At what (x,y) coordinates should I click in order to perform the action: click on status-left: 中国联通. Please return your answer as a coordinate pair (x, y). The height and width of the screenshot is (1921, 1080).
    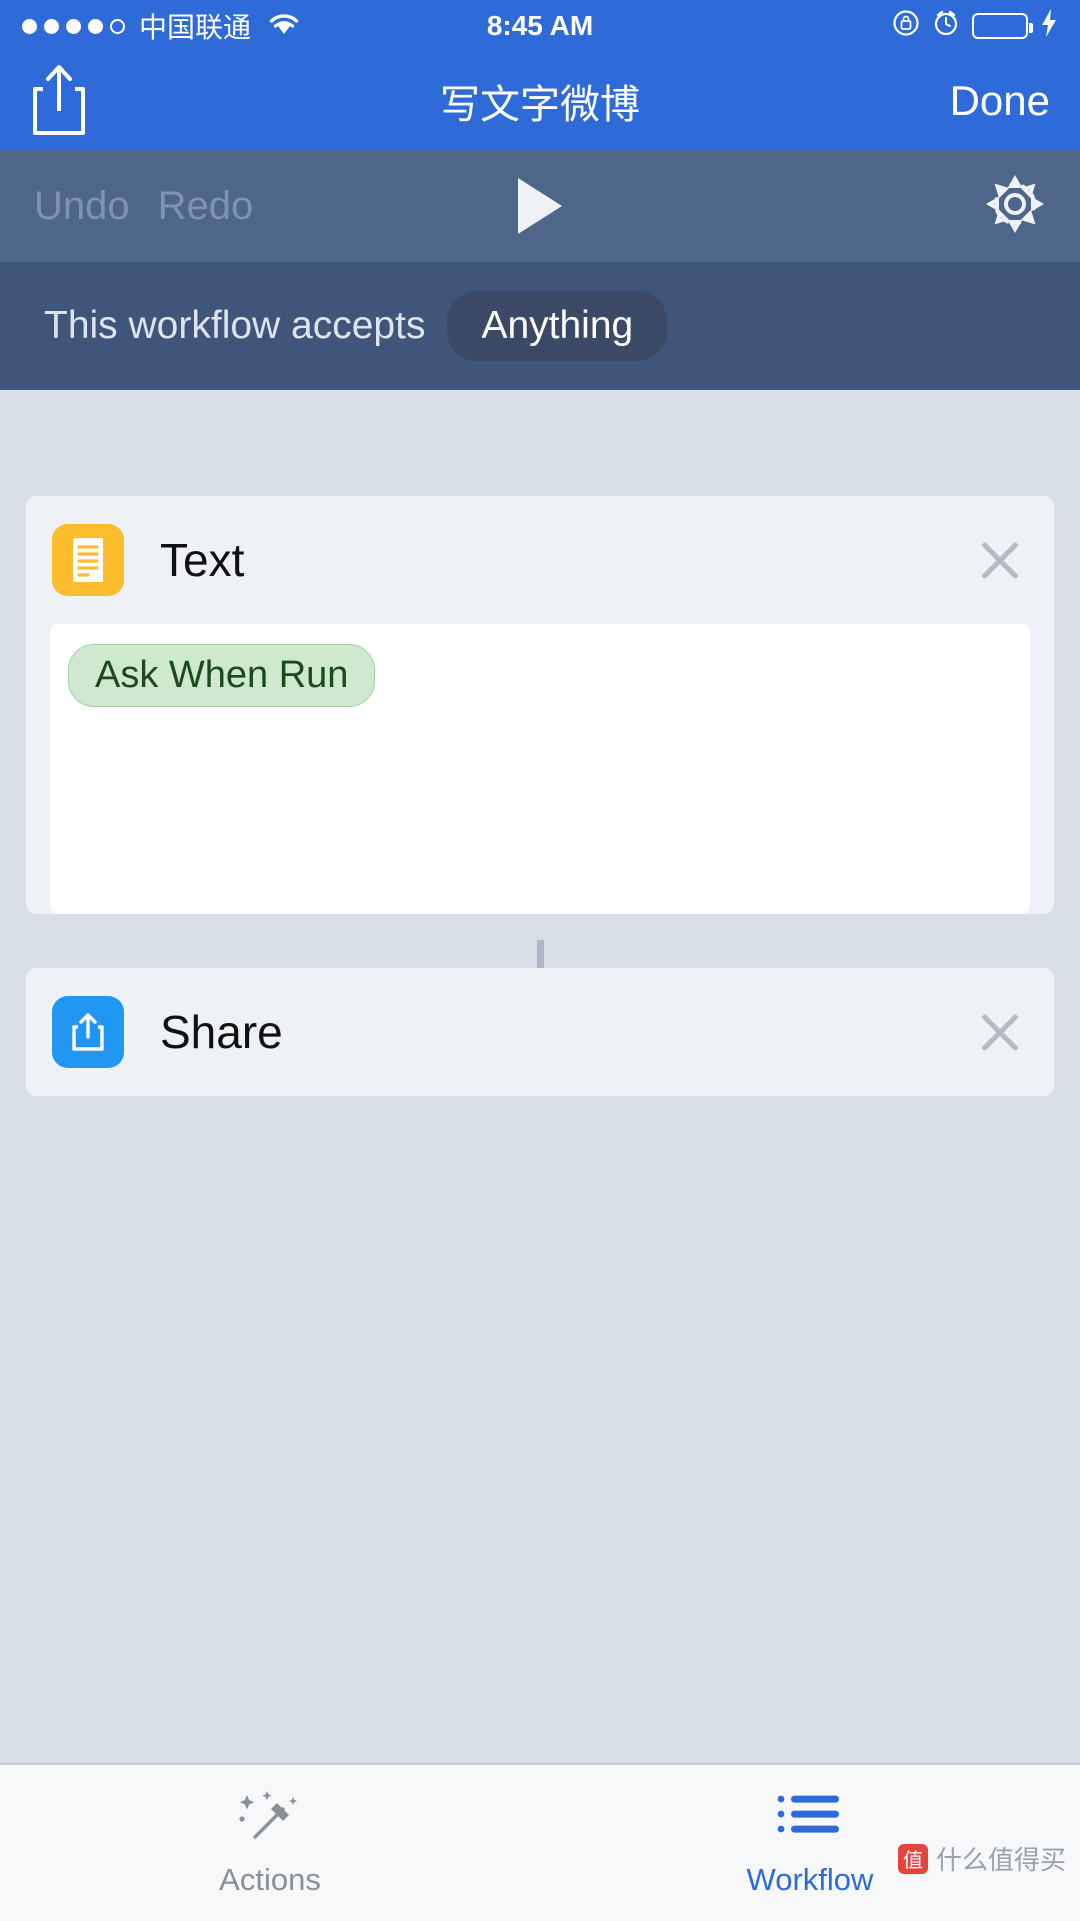
    Looking at the image, I should click on (161, 26).